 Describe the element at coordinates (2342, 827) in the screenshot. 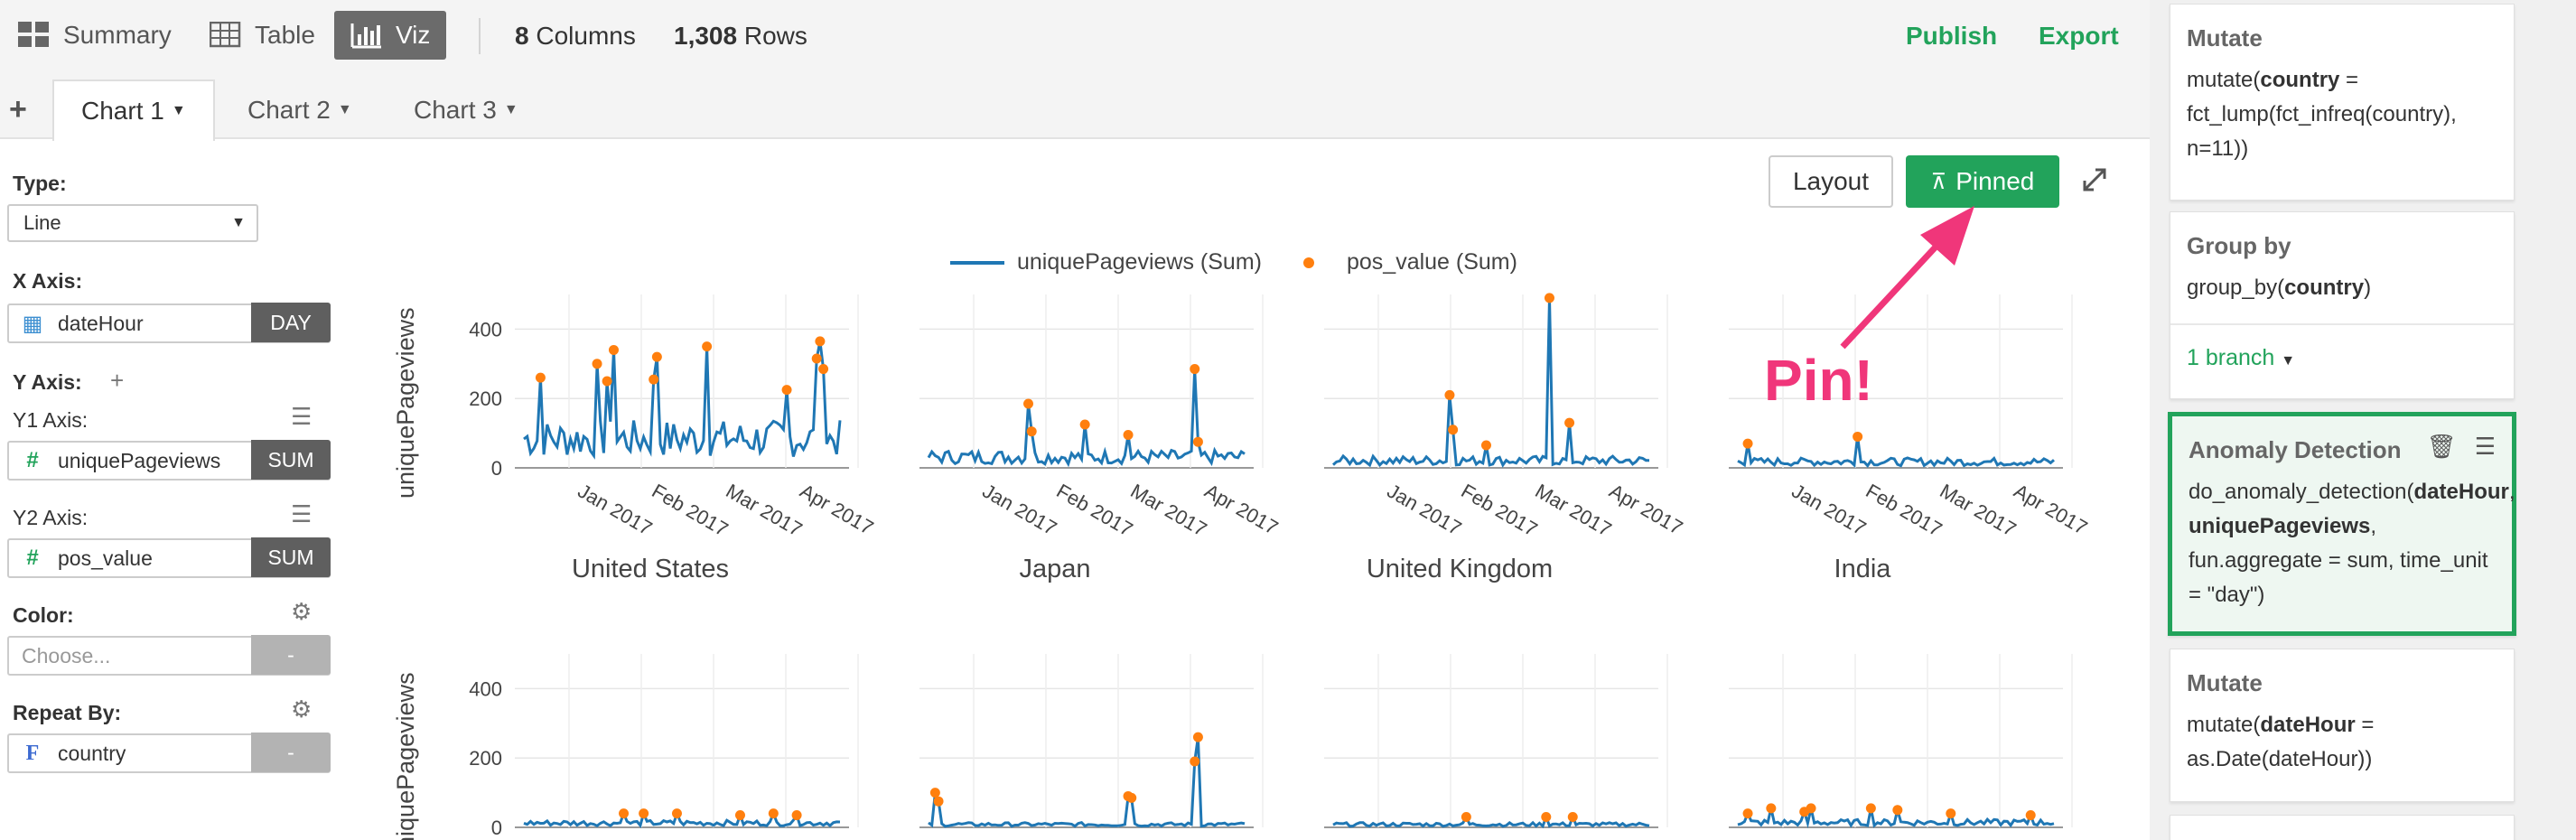

I see `pipeline-step-next` at that location.